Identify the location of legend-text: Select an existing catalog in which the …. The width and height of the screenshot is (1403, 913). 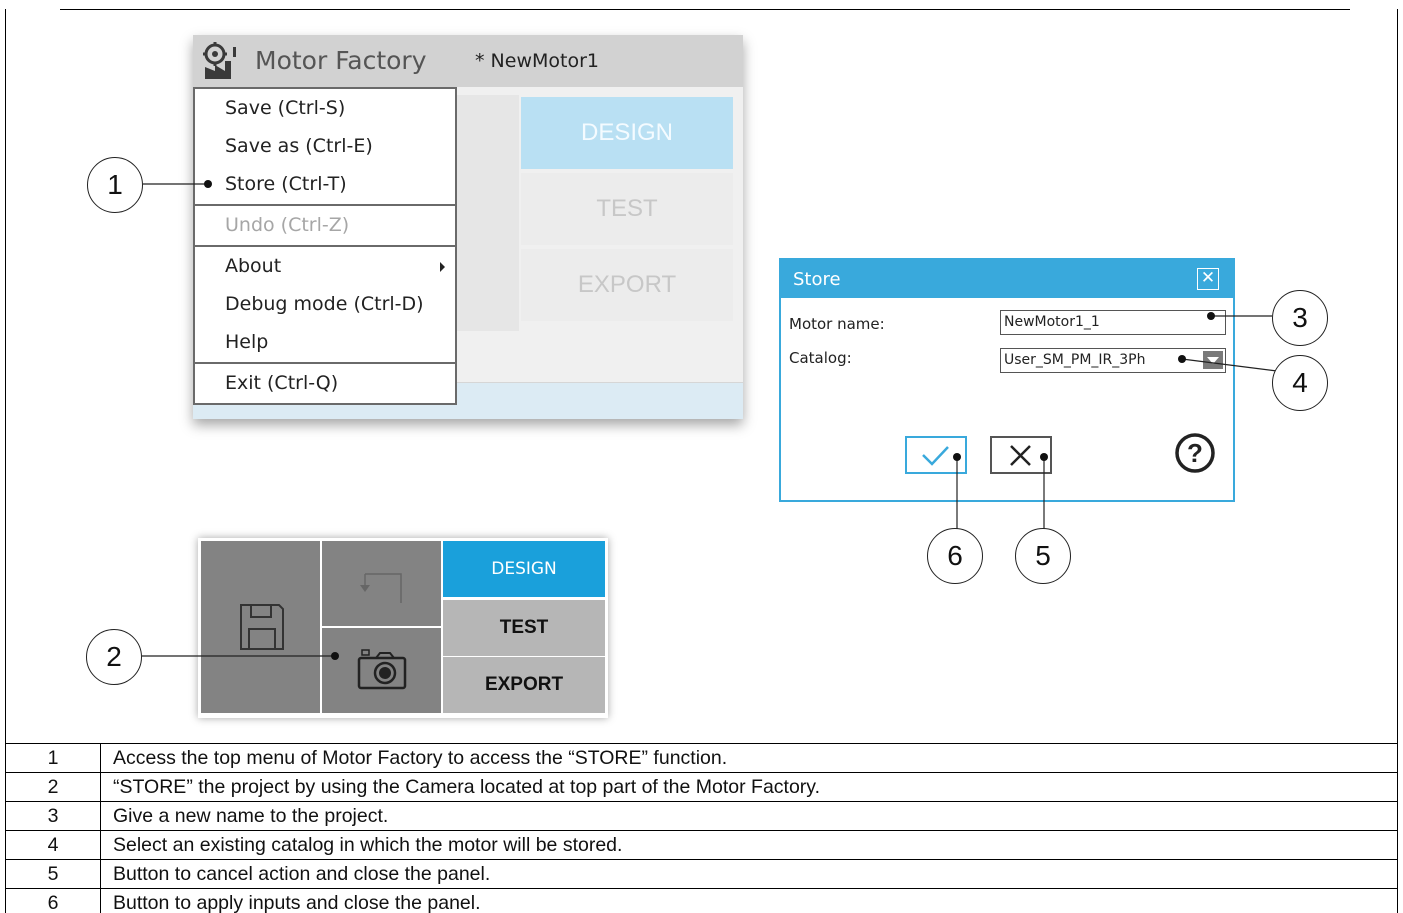
(749, 845).